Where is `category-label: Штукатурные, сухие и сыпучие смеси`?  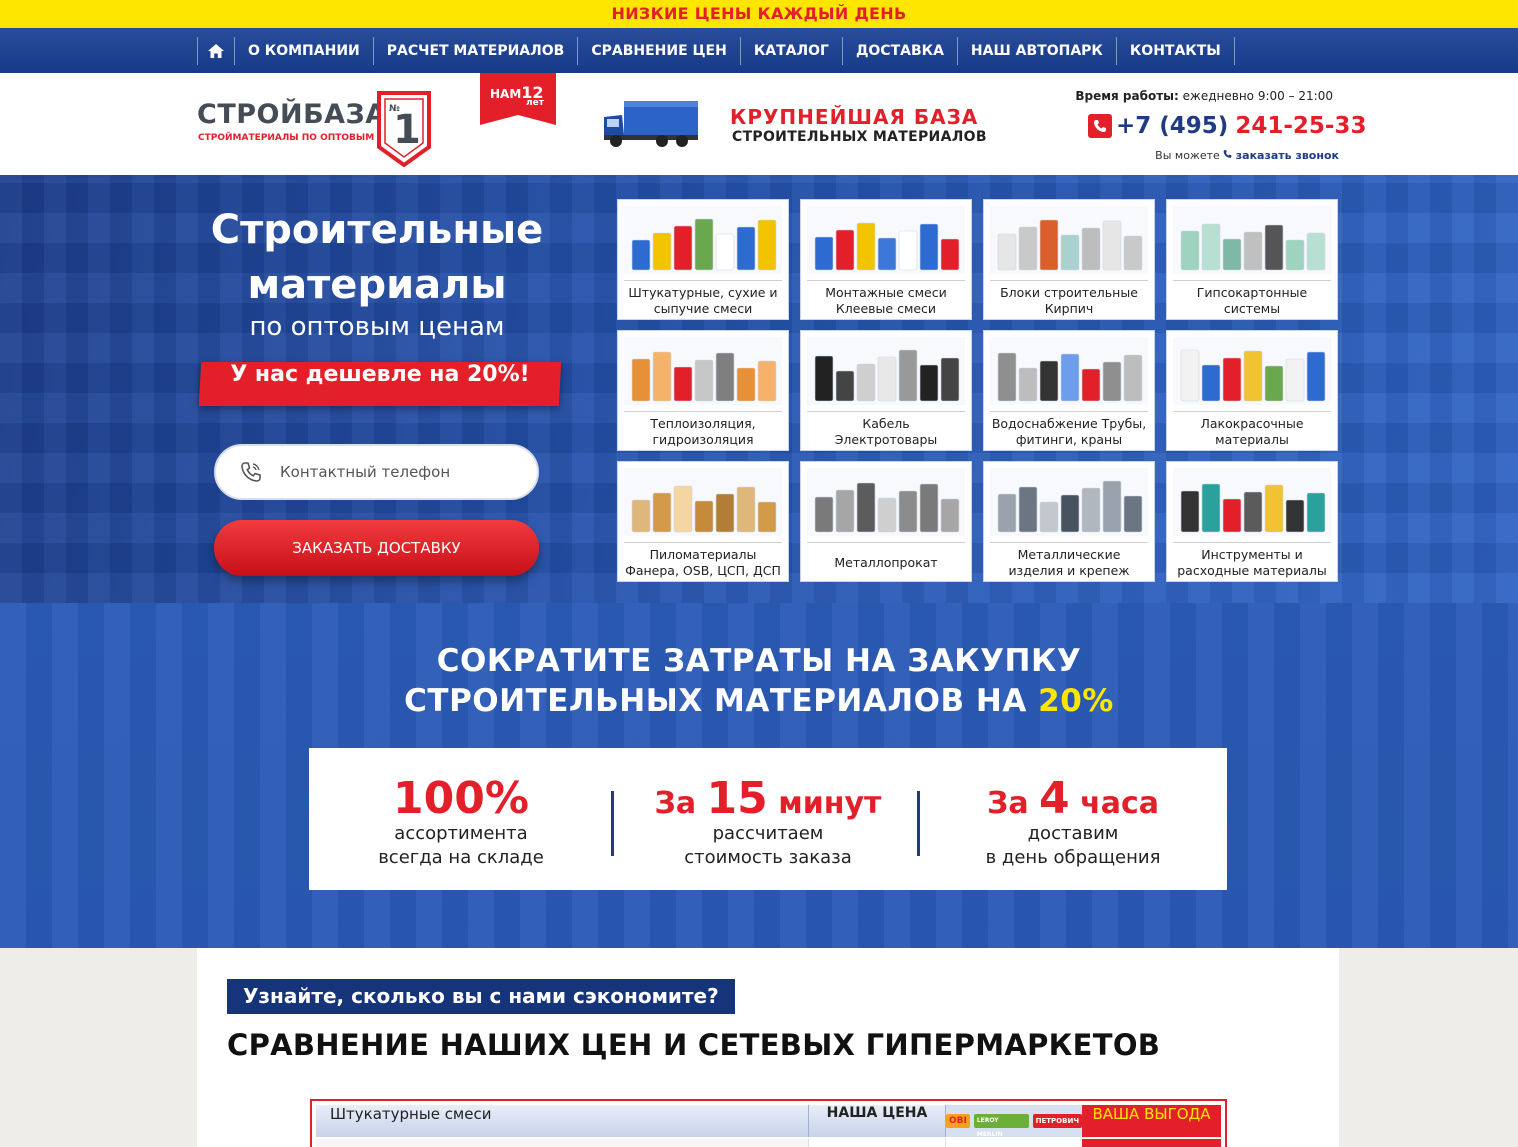 category-label: Штукатурные, сухие и сыпучие смеси is located at coordinates (703, 300).